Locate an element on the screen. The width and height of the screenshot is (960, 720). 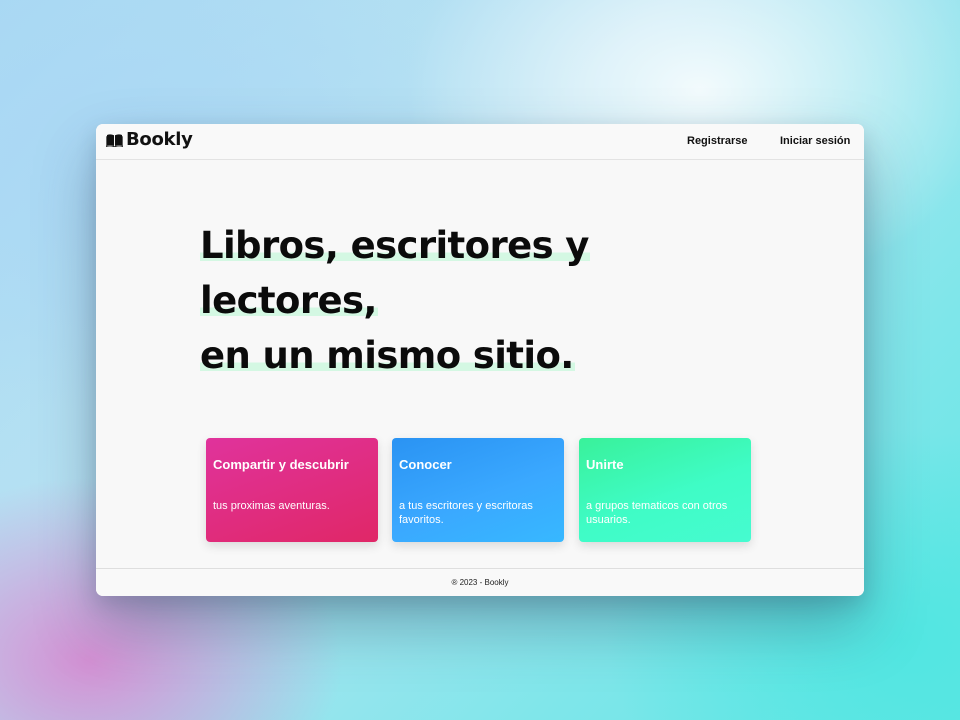
hero-line: en un mismo sitio. is located at coordinates (395, 355).